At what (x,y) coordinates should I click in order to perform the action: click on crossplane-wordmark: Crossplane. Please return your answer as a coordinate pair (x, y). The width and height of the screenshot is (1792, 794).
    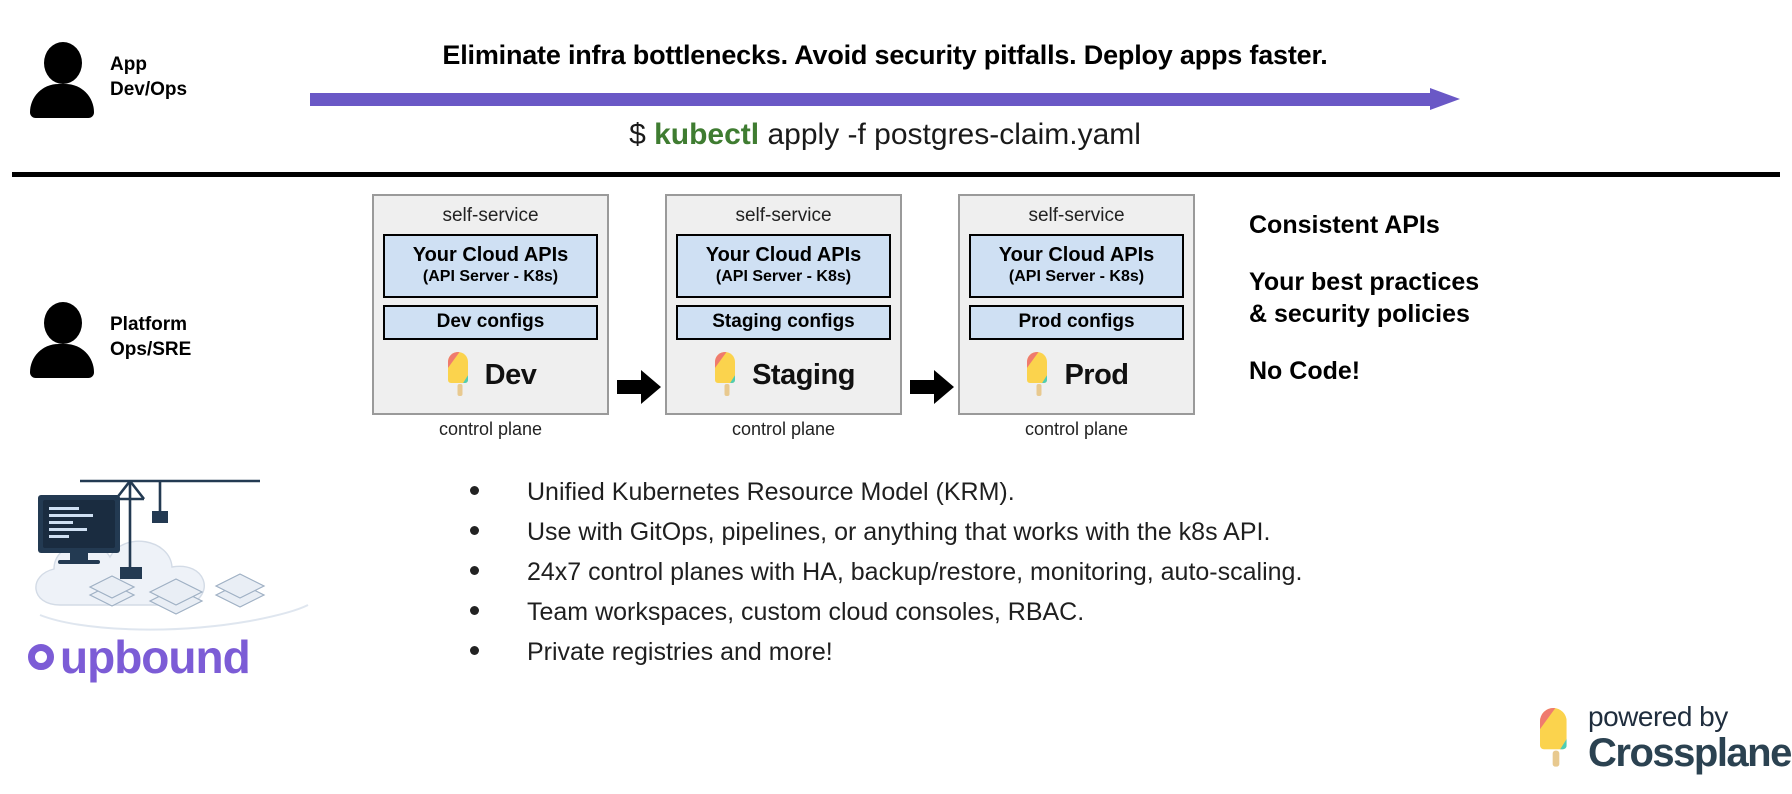
    Looking at the image, I should click on (1690, 753).